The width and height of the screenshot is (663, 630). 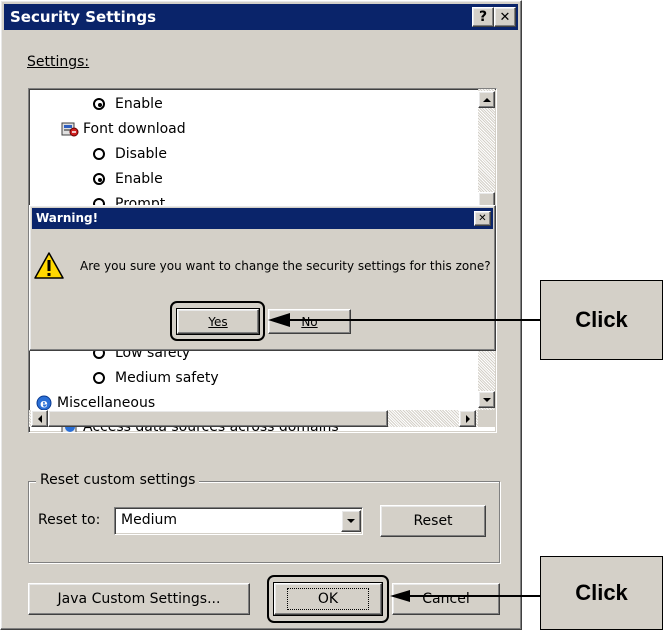 I want to click on callout-click-top: Click, so click(x=601, y=320).